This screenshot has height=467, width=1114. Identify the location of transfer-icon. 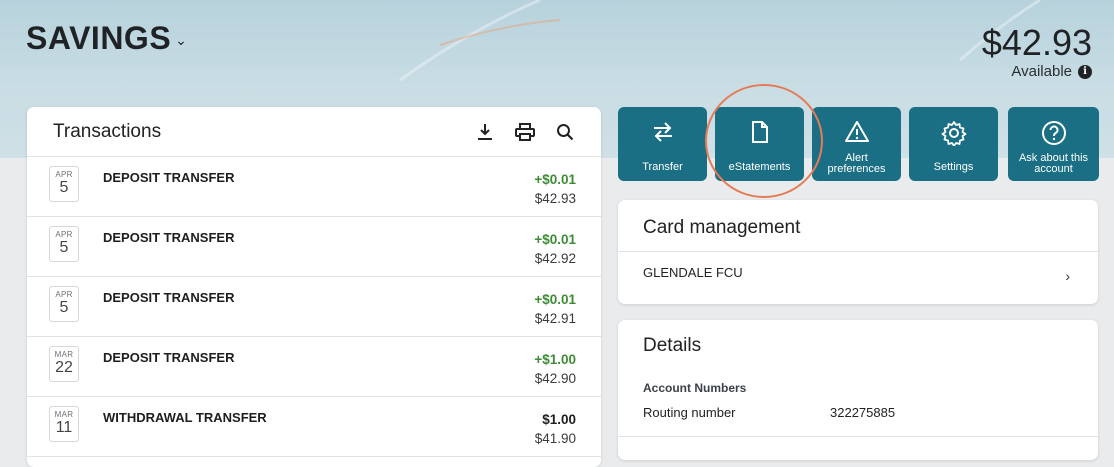
(662, 132).